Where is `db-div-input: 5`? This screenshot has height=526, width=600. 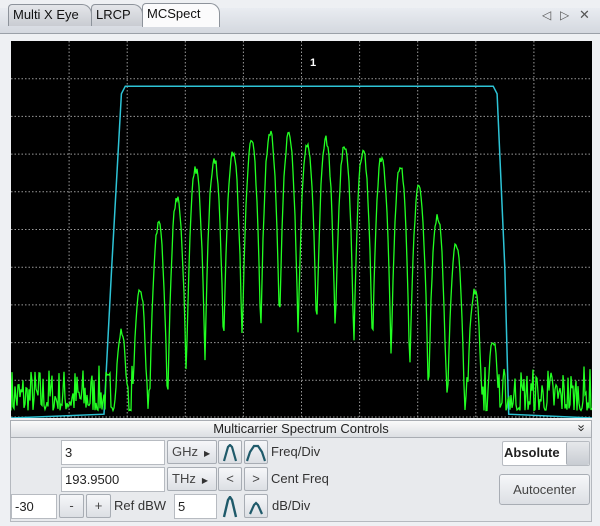 db-div-input: 5 is located at coordinates (195, 506).